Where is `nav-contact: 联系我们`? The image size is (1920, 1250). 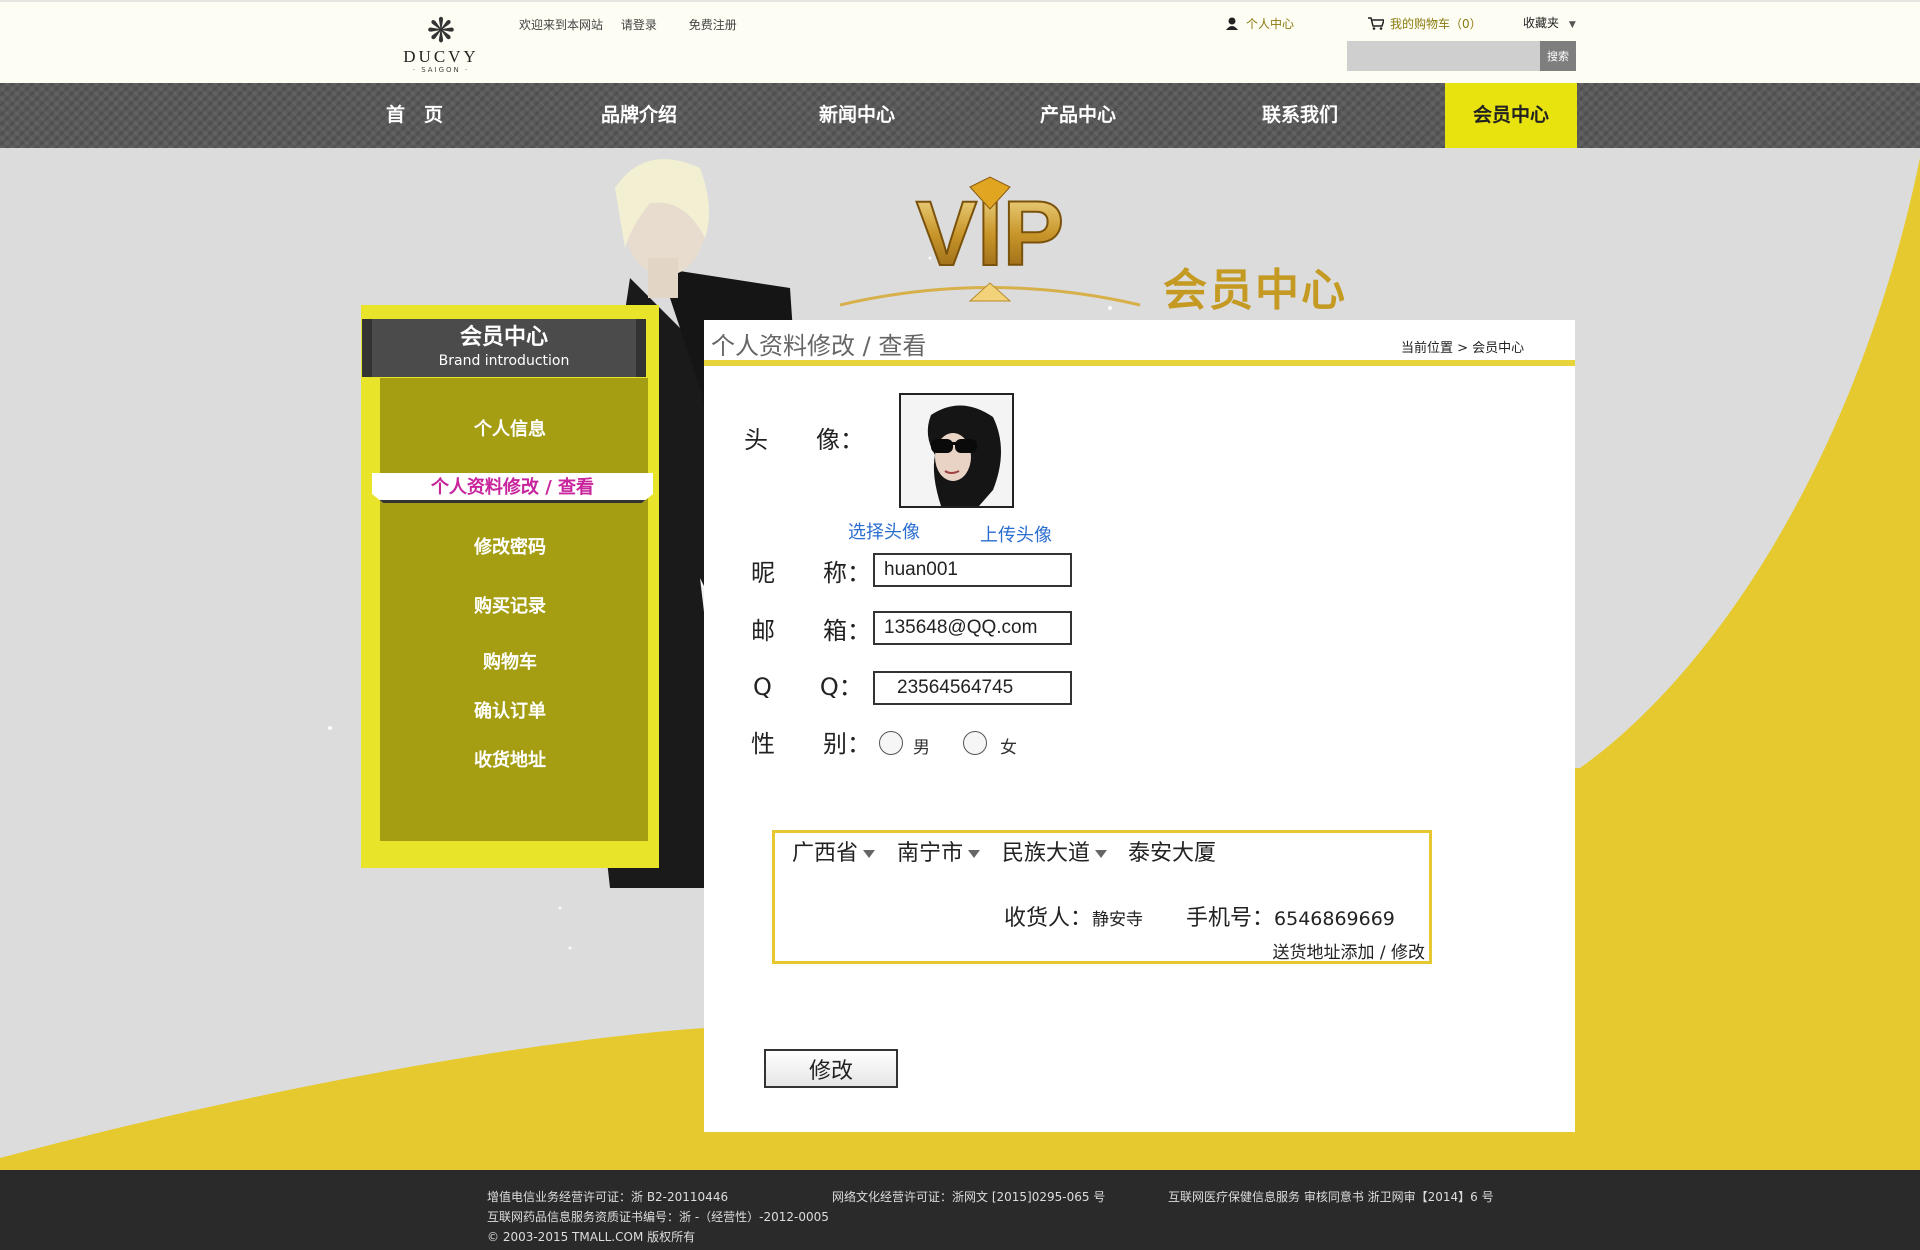
nav-contact: 联系我们 is located at coordinates (1300, 115).